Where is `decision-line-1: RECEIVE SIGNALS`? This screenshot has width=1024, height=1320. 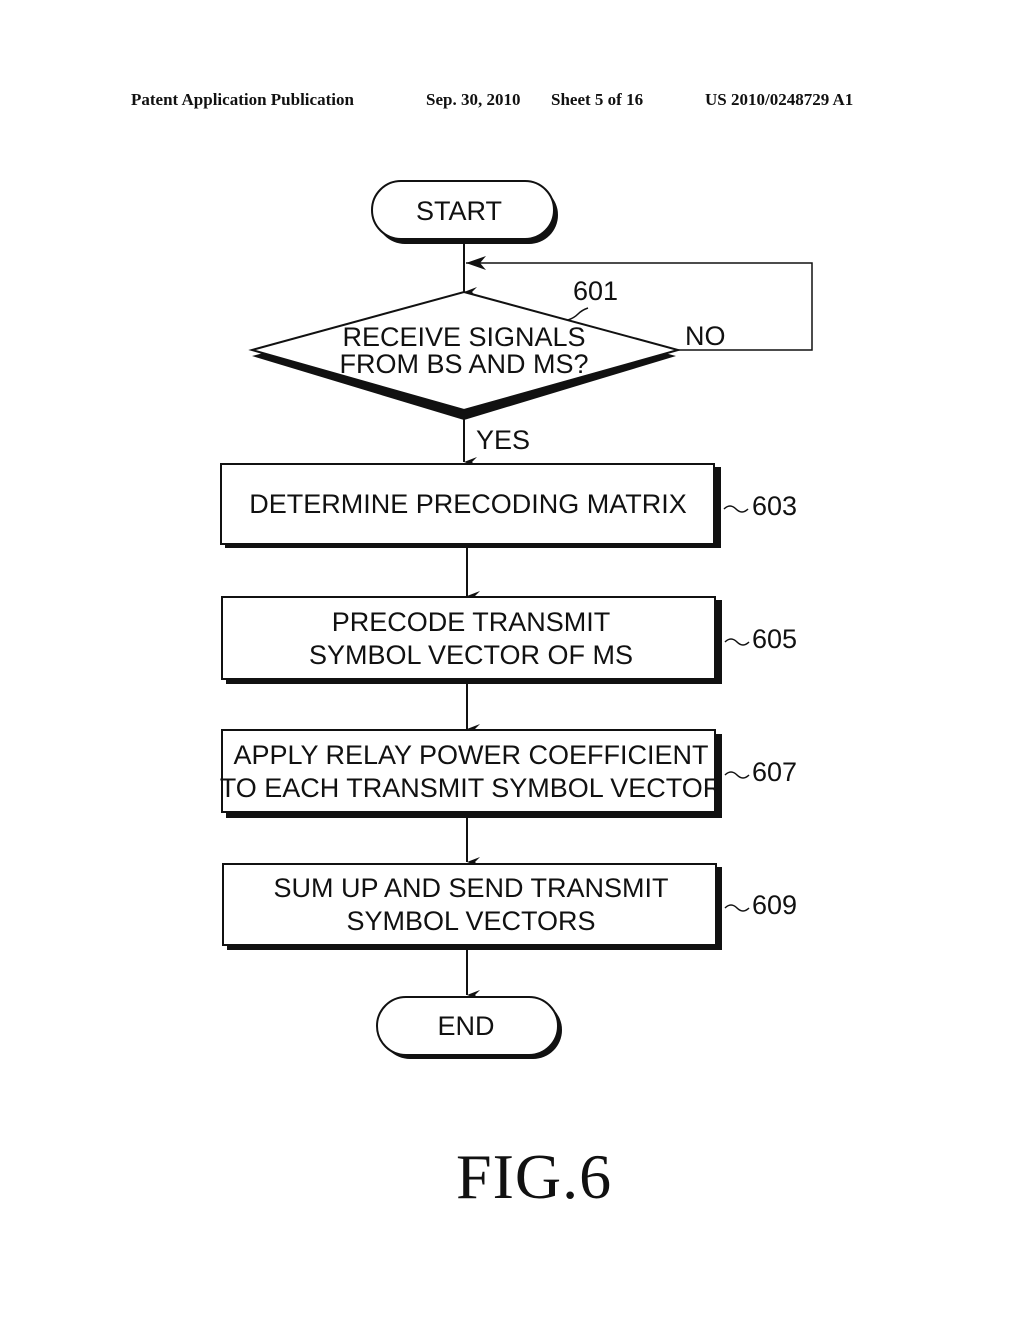 decision-line-1: RECEIVE SIGNALS is located at coordinates (463, 337).